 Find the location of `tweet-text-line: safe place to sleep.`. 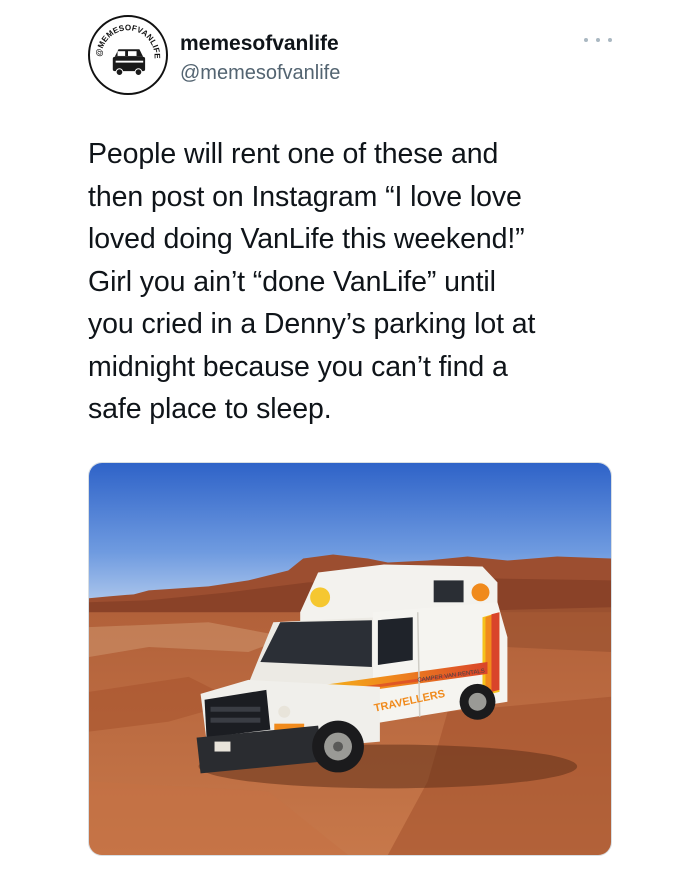

tweet-text-line: safe place to sleep. is located at coordinates (210, 409).